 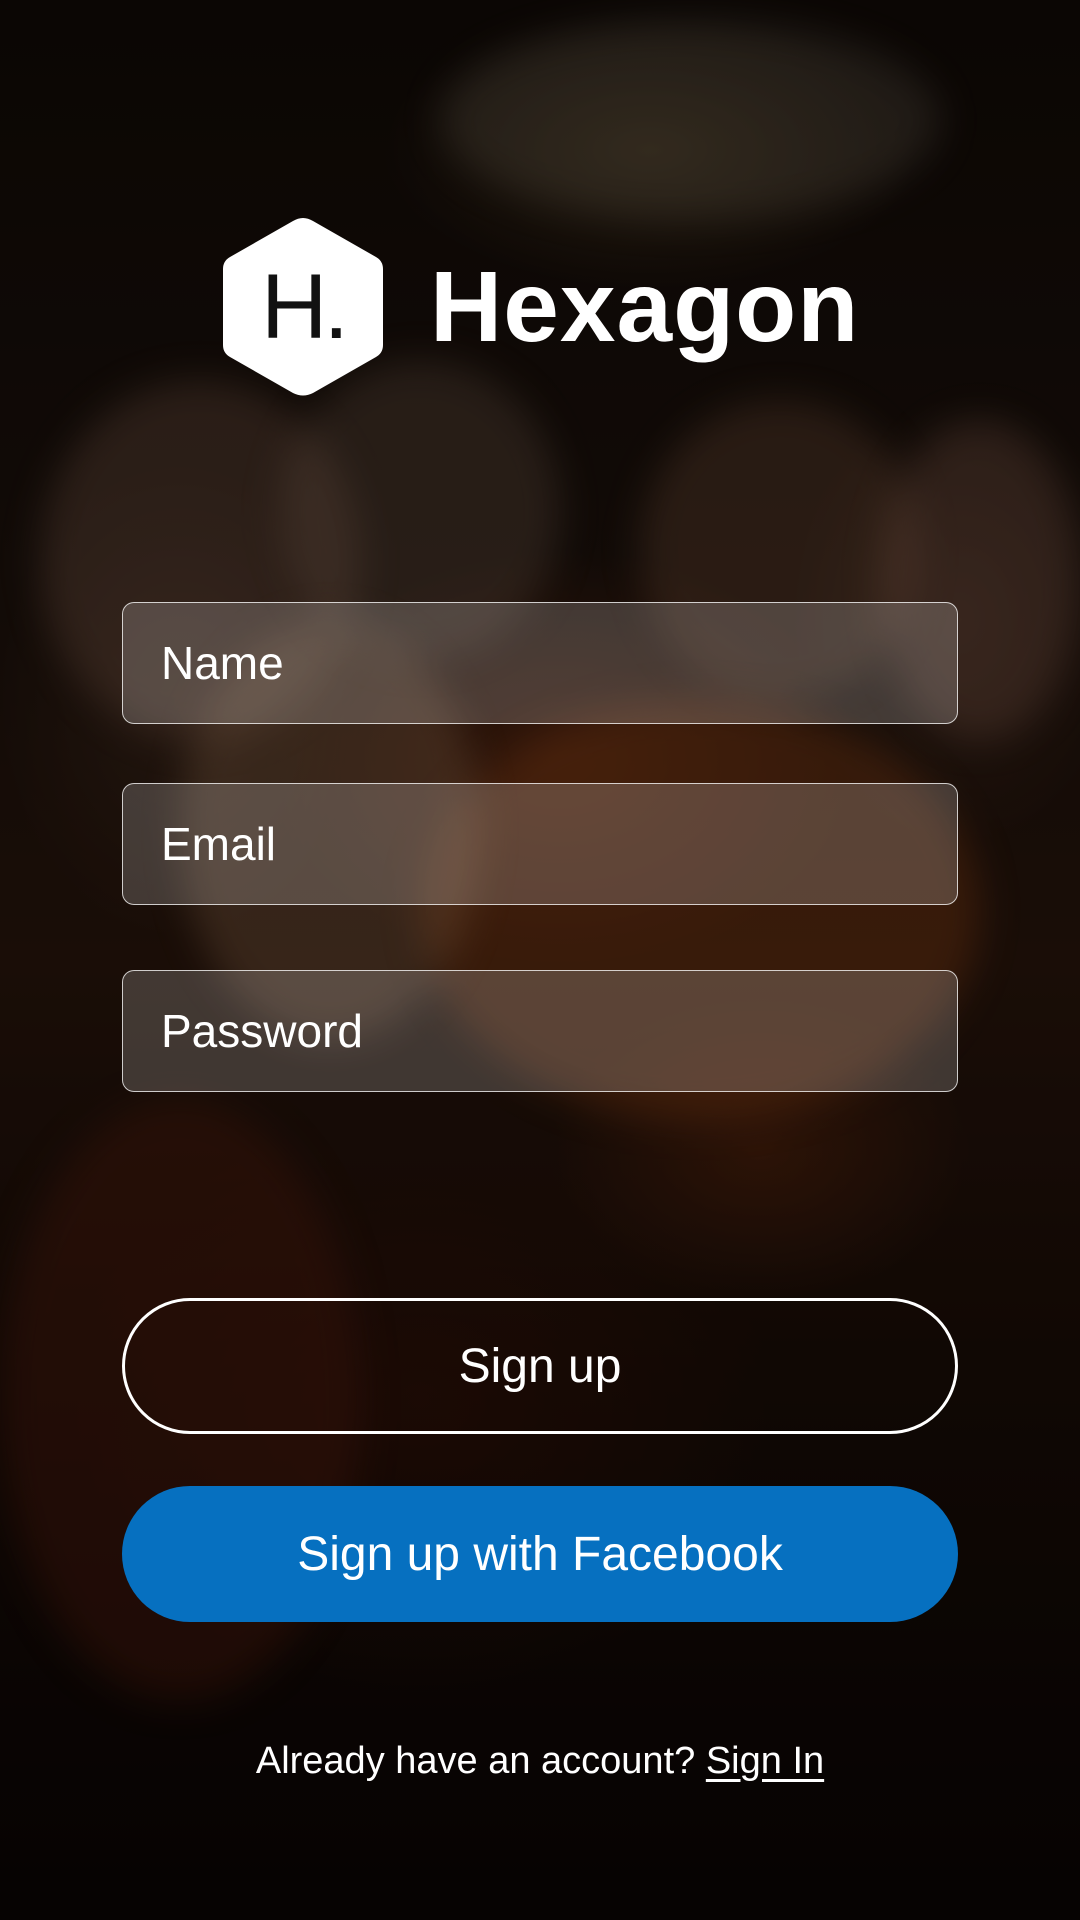 I want to click on email-input, so click(x=559, y=844).